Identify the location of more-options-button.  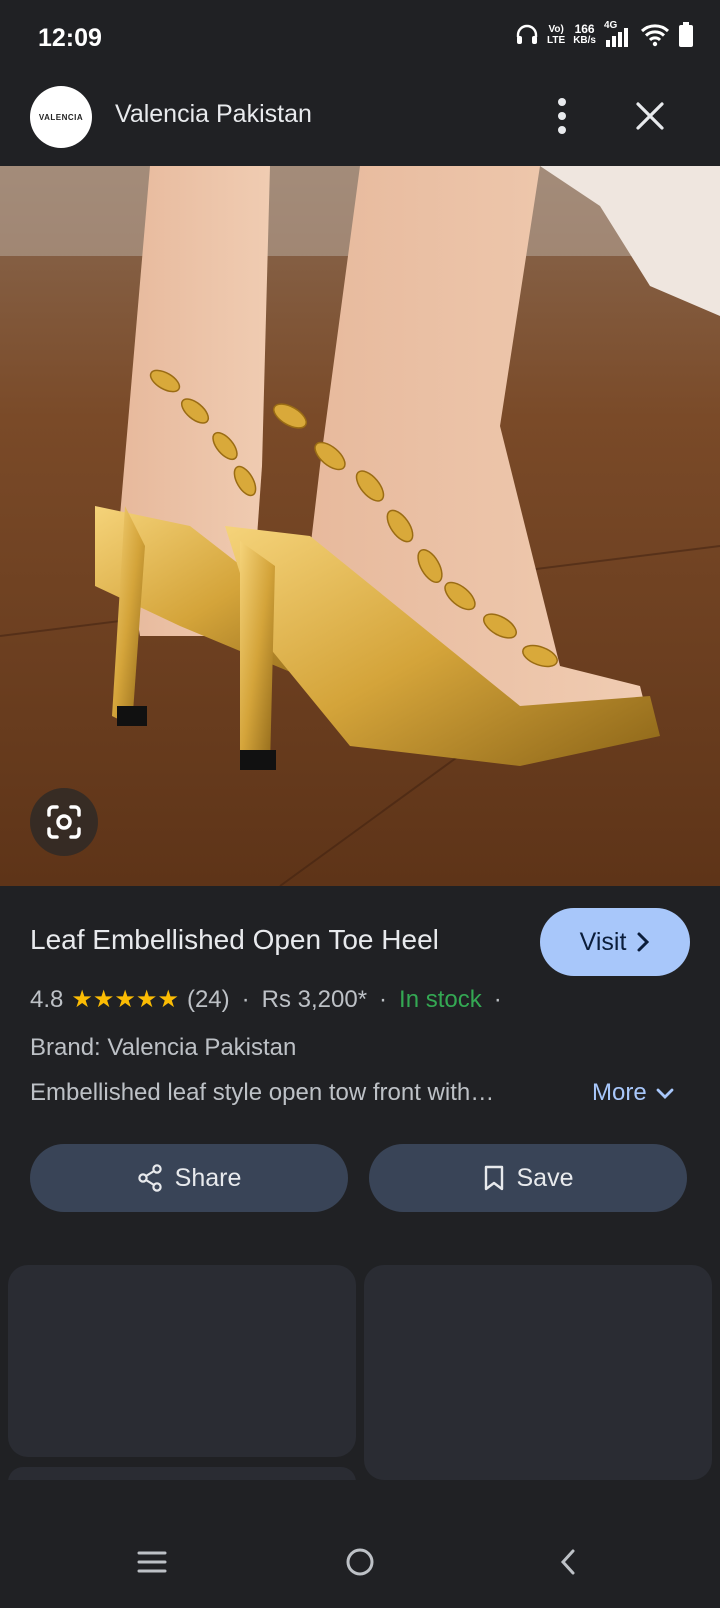
(562, 116).